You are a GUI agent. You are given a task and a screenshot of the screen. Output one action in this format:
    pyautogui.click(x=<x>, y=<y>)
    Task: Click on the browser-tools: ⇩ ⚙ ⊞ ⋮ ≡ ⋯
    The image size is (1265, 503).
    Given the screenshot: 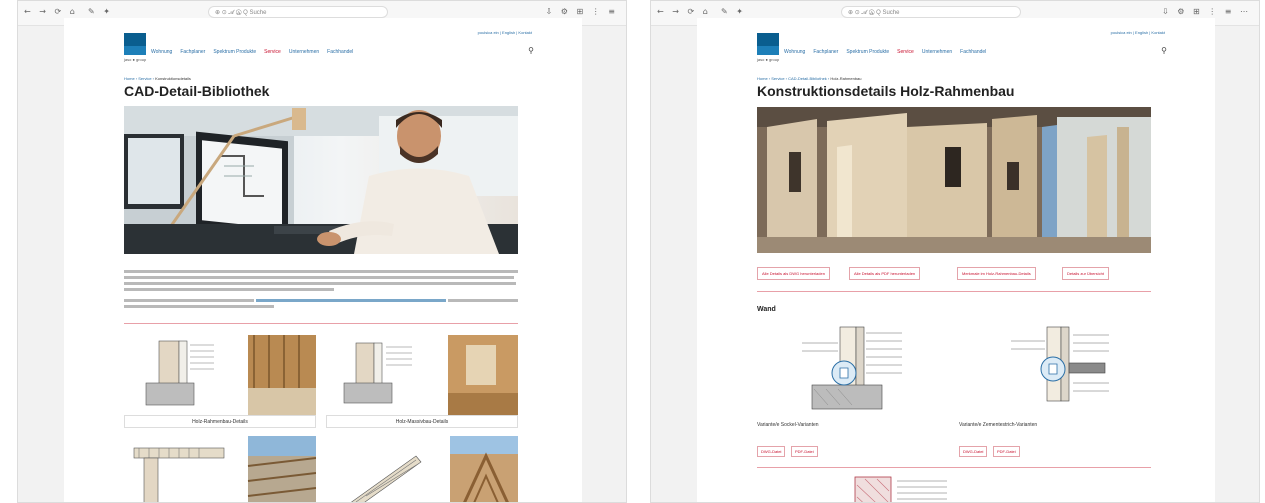 What is the action you would take?
    pyautogui.click(x=1206, y=11)
    